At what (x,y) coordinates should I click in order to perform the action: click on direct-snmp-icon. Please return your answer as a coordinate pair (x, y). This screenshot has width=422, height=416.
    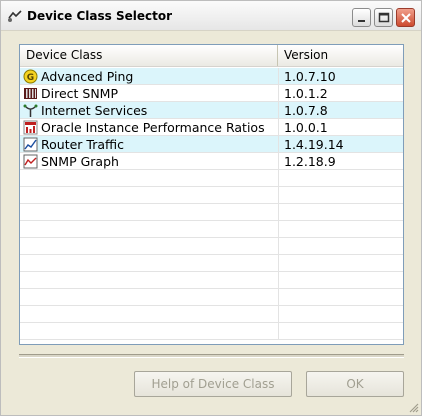
    Looking at the image, I should click on (30, 93).